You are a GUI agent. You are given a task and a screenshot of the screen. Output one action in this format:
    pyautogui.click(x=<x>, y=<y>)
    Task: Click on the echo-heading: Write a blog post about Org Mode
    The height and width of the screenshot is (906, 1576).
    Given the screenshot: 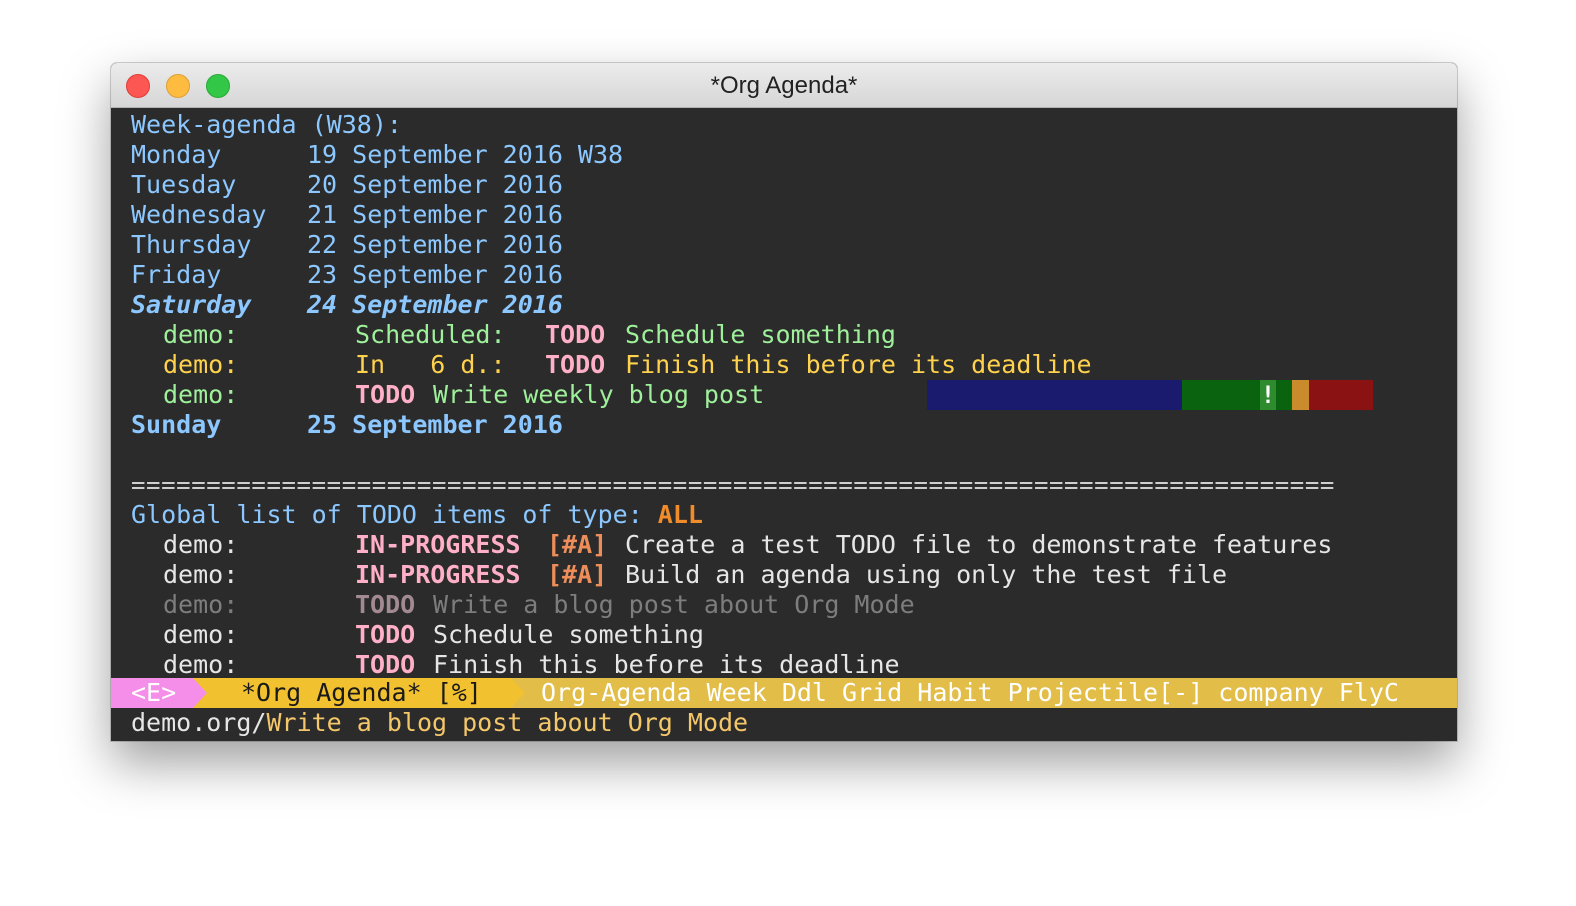 What is the action you would take?
    pyautogui.click(x=507, y=722)
    